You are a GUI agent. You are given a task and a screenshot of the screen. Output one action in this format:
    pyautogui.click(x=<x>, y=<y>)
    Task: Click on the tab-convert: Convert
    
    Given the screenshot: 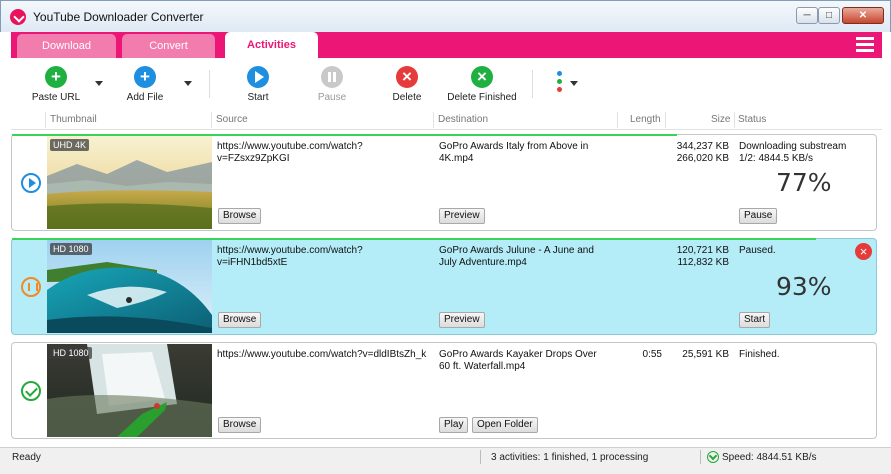 What is the action you would take?
    pyautogui.click(x=168, y=46)
    